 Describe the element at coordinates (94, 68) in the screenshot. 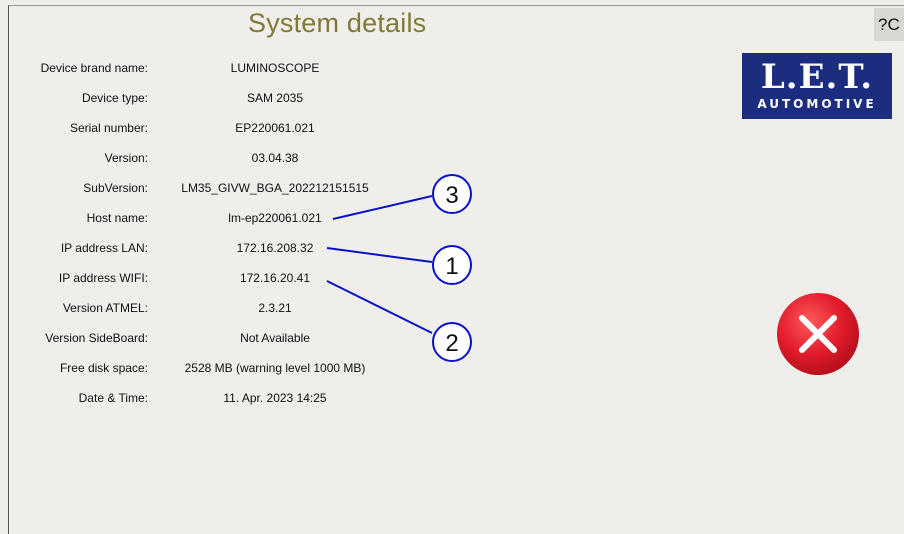

I see `detail-label: Device brand name:` at that location.